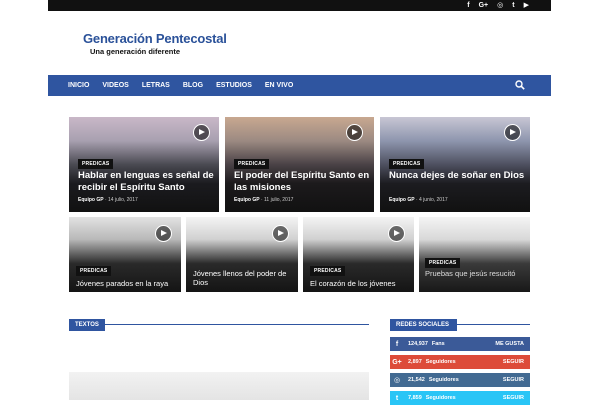  Describe the element at coordinates (433, 200) in the screenshot. I see `post-date: 4 junio, 2017` at that location.